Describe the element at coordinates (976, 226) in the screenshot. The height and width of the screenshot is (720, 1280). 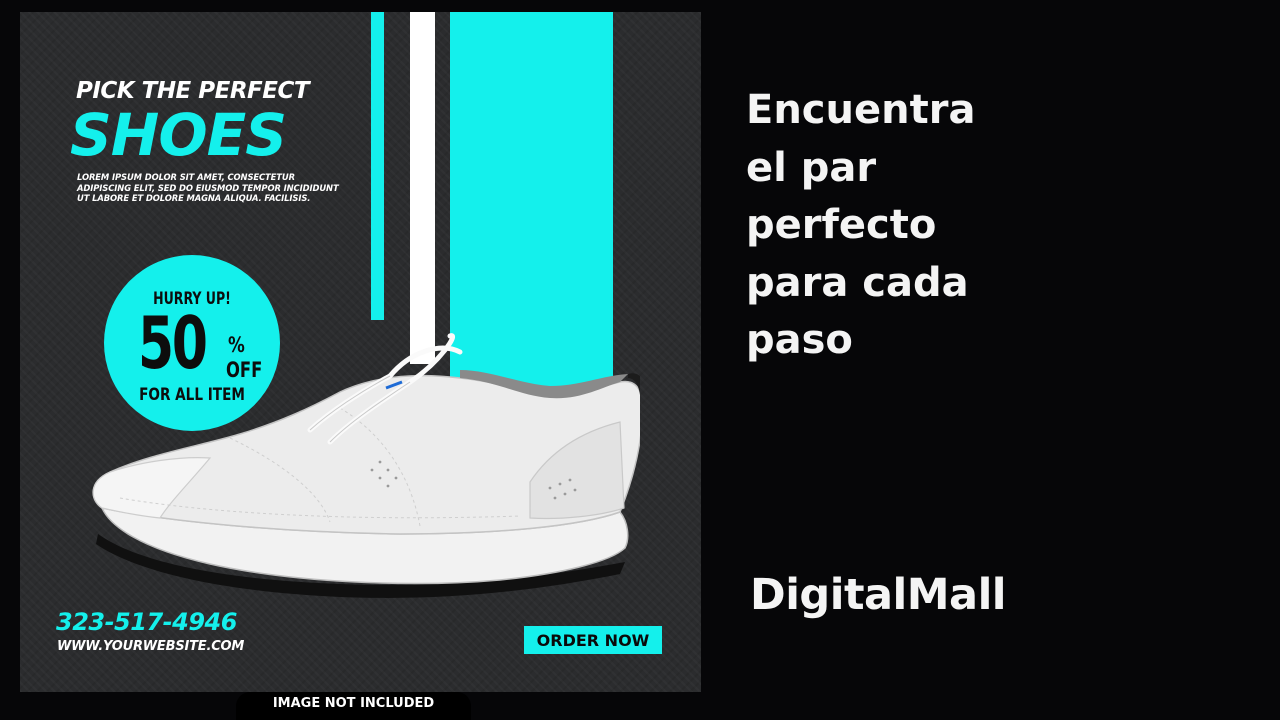
I see `spanish-tagline: Encuentra el par perfecto para cada paso` at that location.